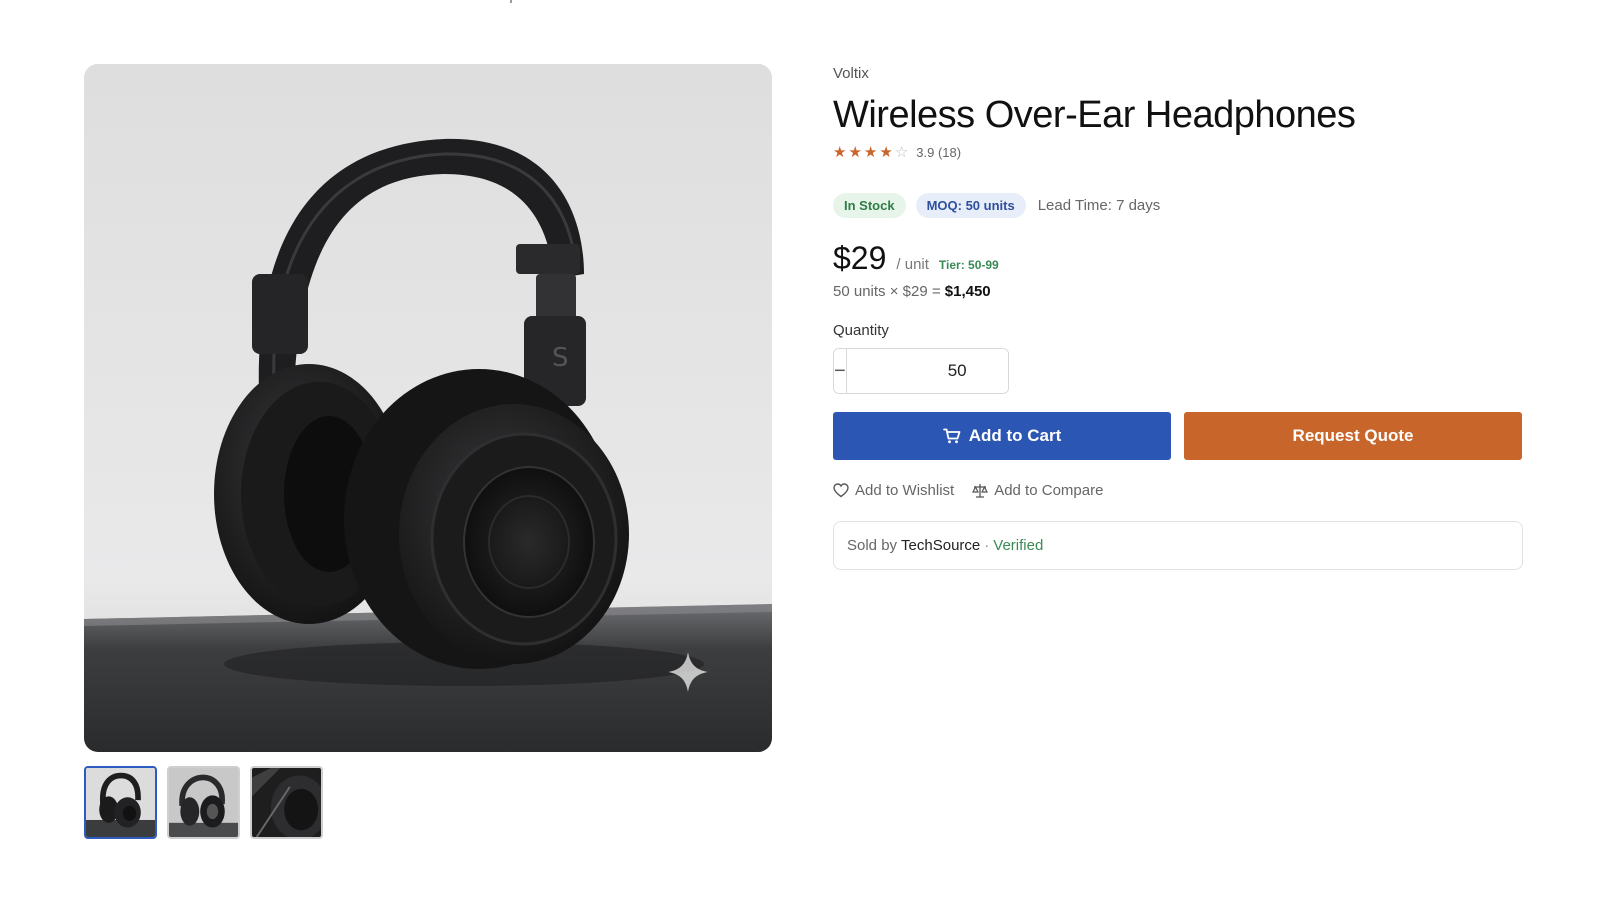  What do you see at coordinates (1049, 490) in the screenshot?
I see `compare-label: Add to Compare` at bounding box center [1049, 490].